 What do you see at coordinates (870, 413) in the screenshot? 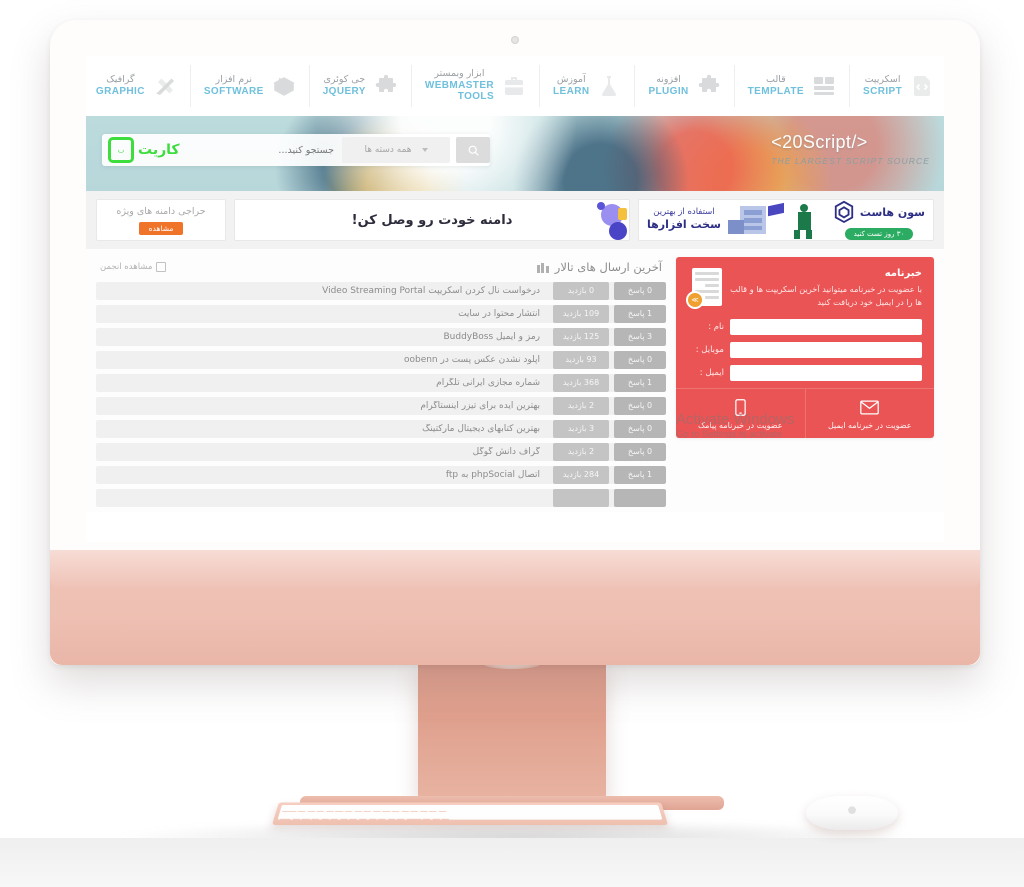
I see `subscribe-email-button: عضویت در خبرنامه ایمیل` at bounding box center [870, 413].